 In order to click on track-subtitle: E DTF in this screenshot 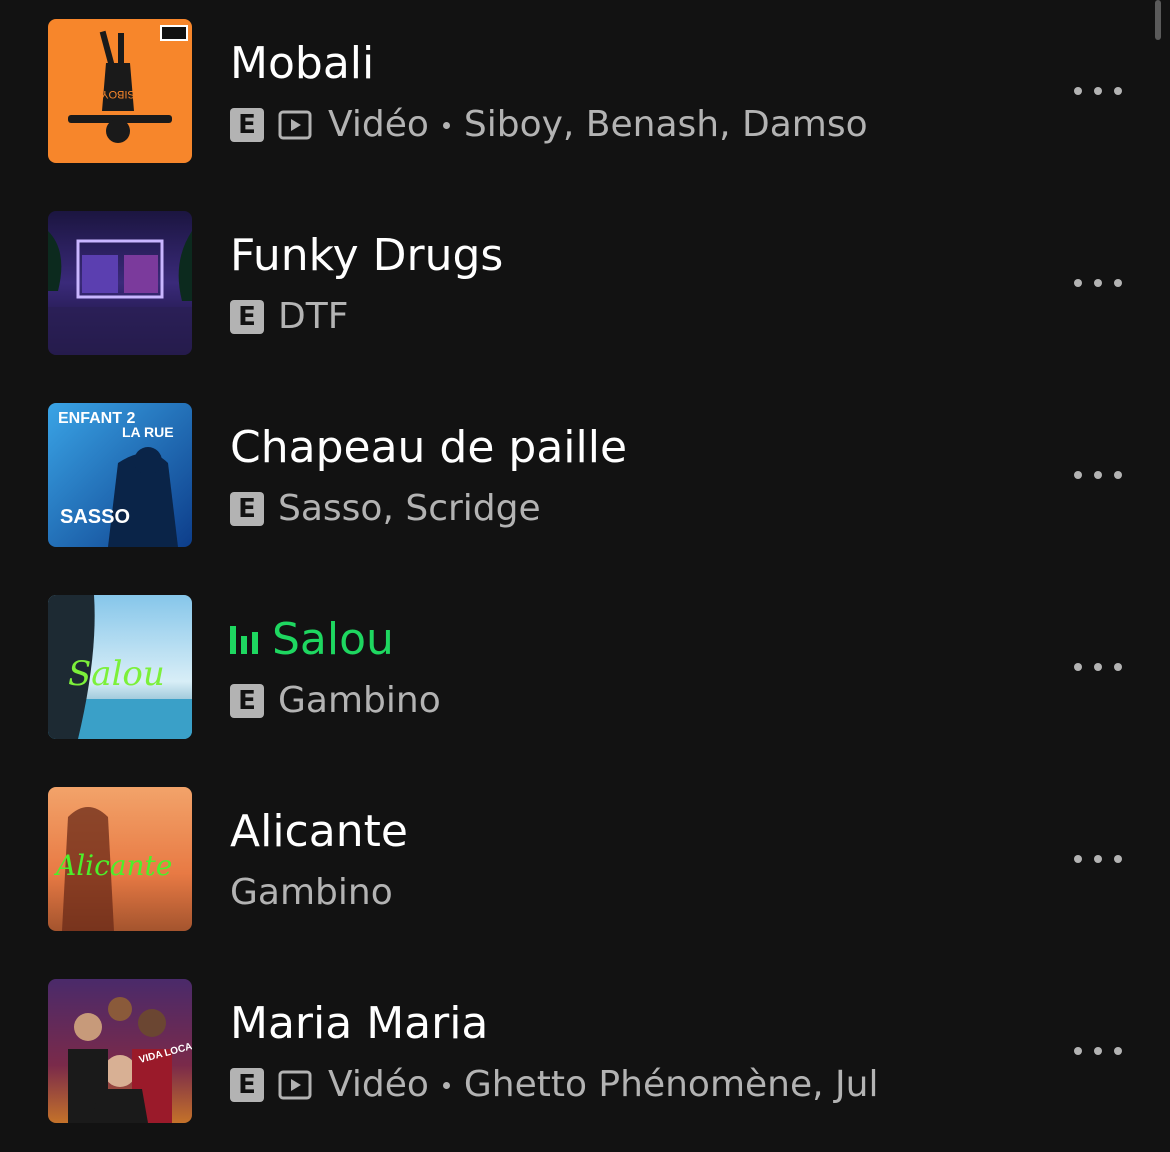, I will do `click(289, 317)`.